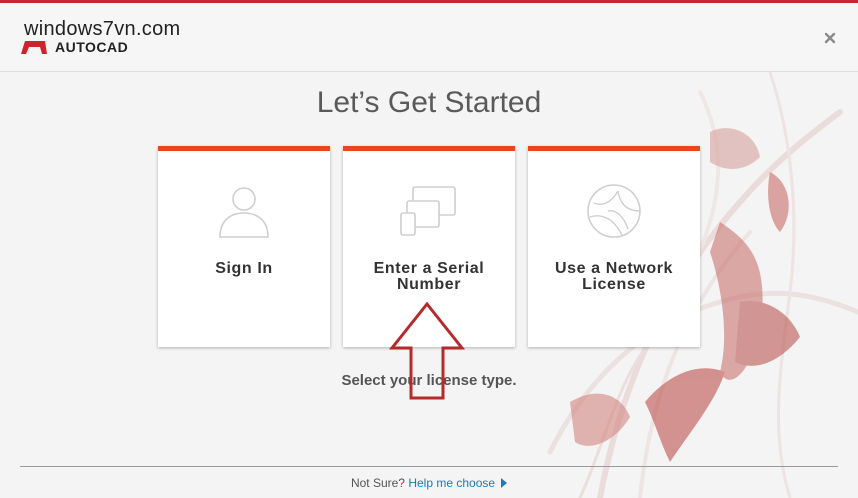  I want to click on card-label-line2: Number, so click(429, 284).